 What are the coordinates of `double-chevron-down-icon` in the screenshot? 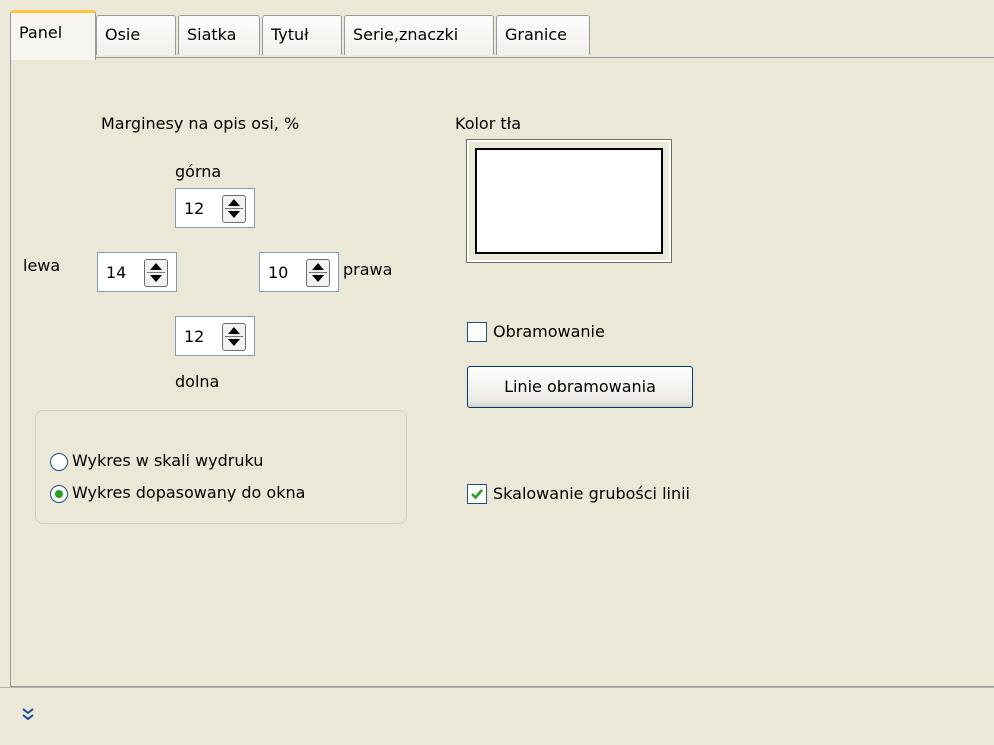 It's located at (28, 714).